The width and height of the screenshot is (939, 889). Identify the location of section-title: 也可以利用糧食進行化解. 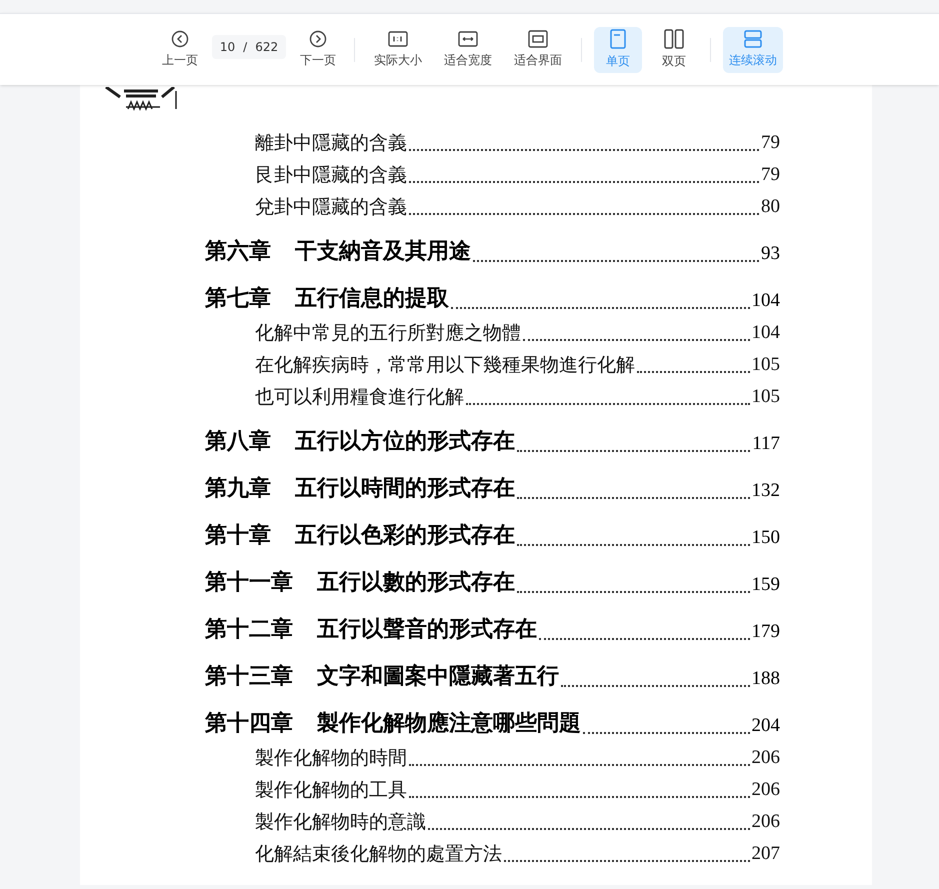
(359, 397).